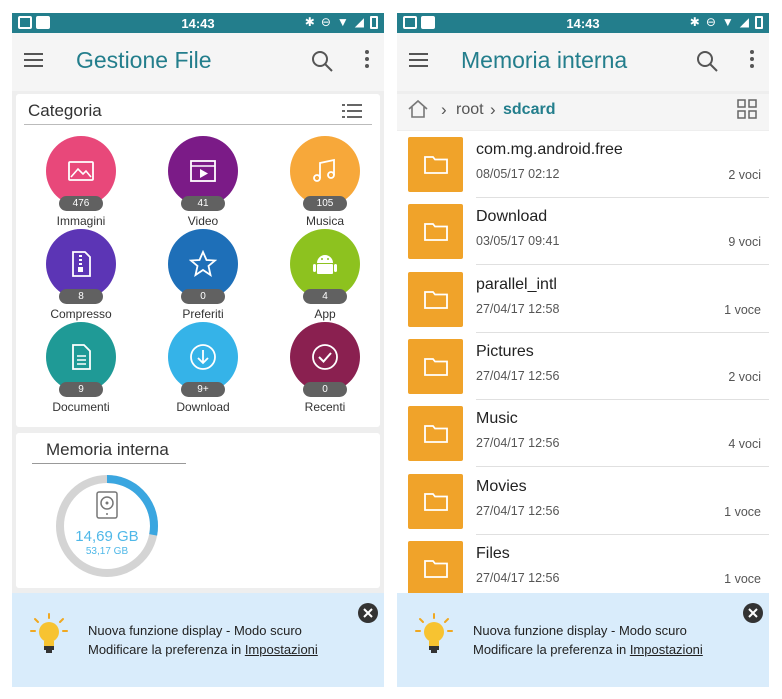  What do you see at coordinates (583, 232) in the screenshot?
I see `folder-row: Download 03/05/17 09:41 9 voci` at bounding box center [583, 232].